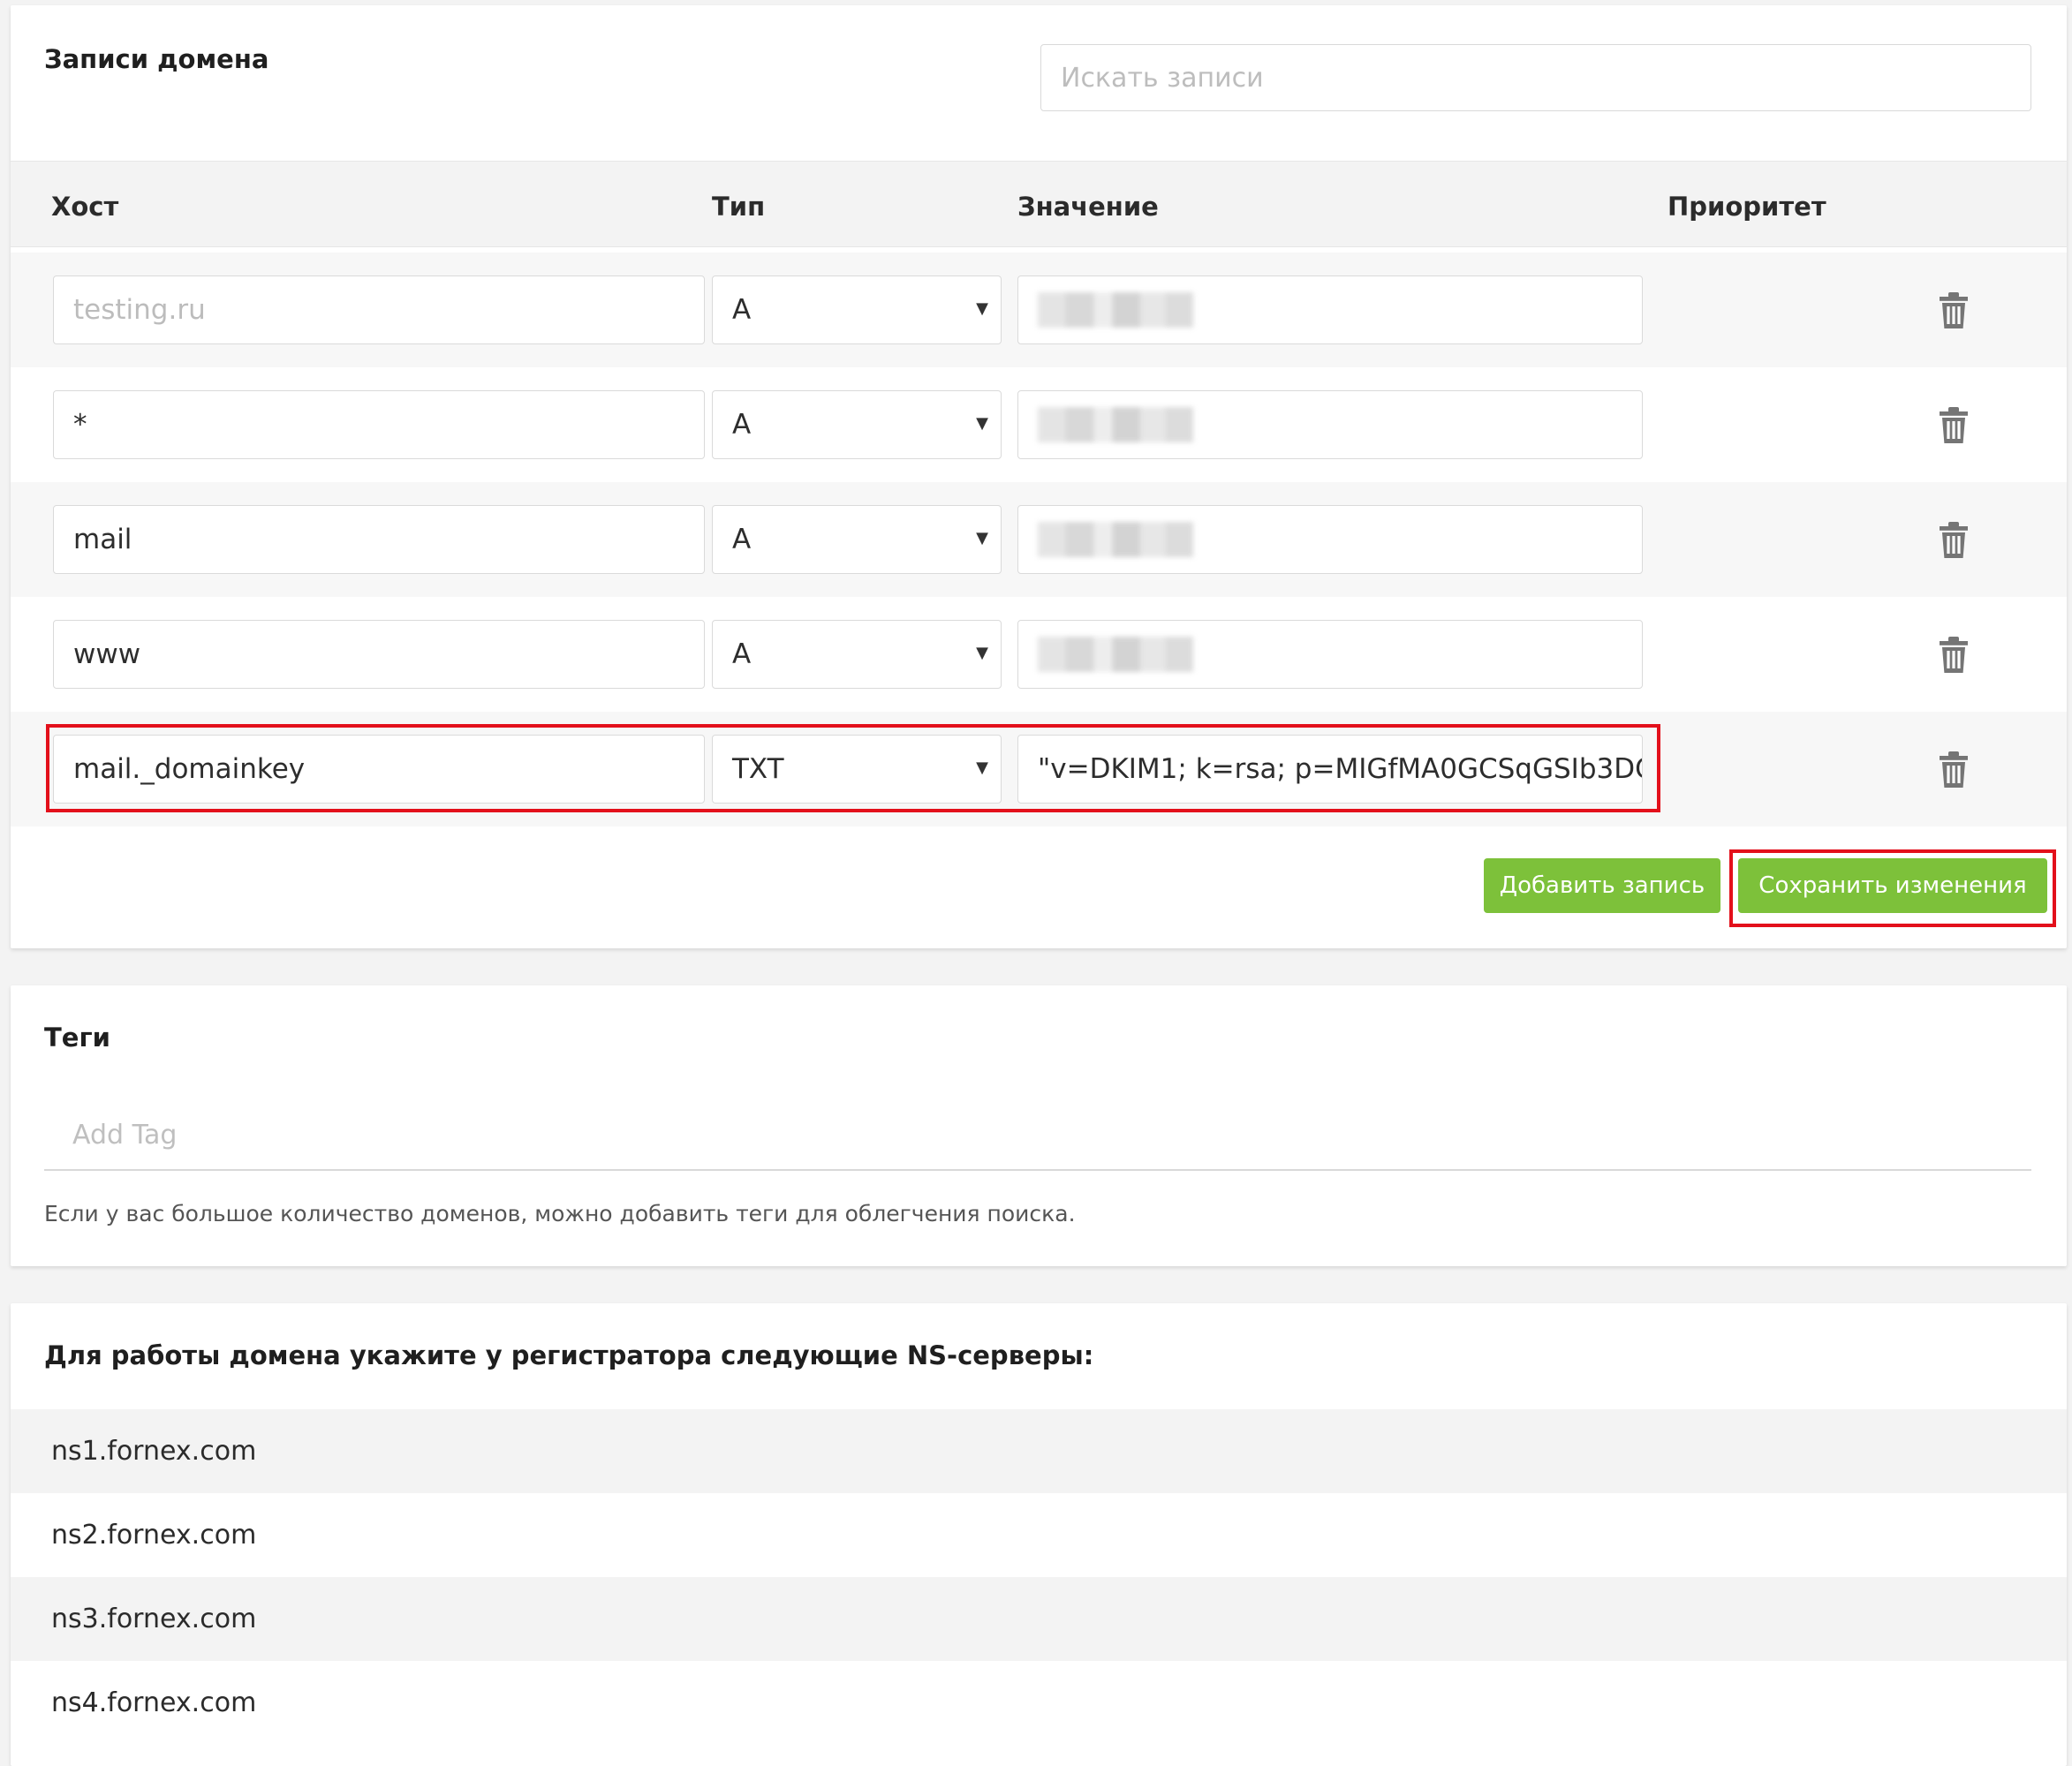  I want to click on add-tag-input, so click(1037, 1135).